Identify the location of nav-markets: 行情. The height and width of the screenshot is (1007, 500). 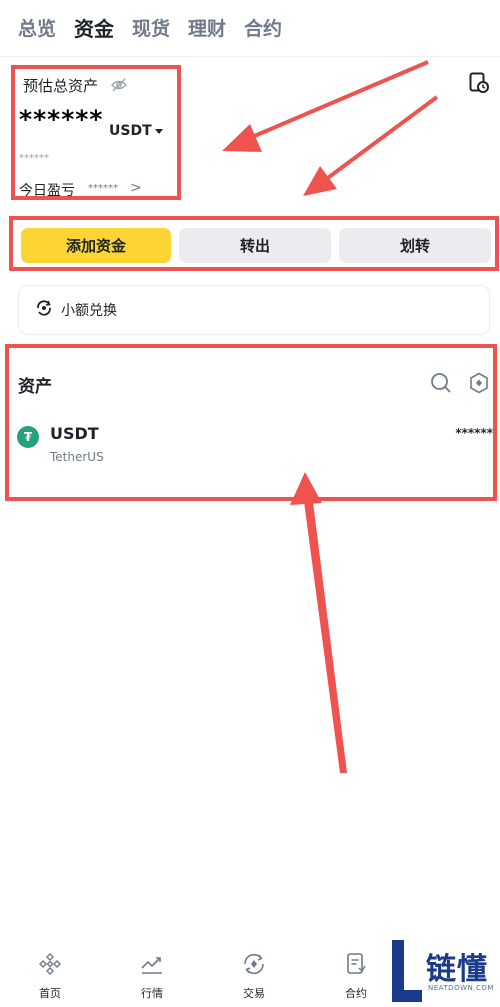
(152, 976).